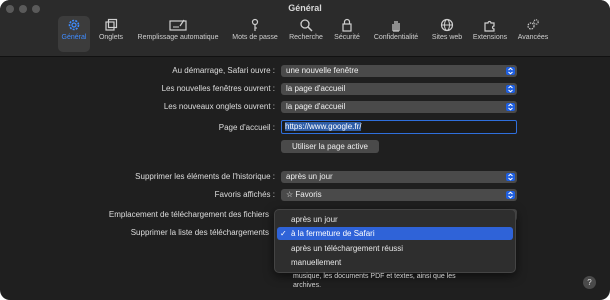 This screenshot has height=300, width=610. What do you see at coordinates (199, 232) in the screenshot?
I see `remove-downloads-label: Supprimer la liste des téléchargements` at bounding box center [199, 232].